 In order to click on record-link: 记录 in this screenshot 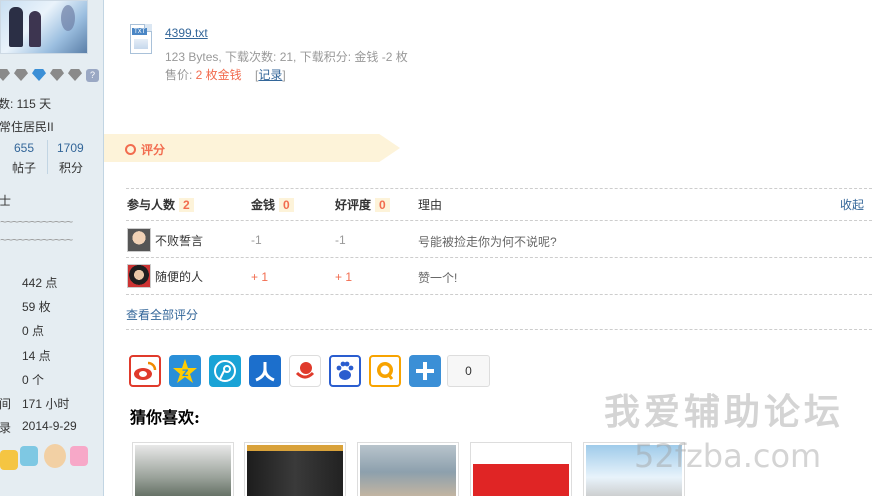, I will do `click(270, 75)`.